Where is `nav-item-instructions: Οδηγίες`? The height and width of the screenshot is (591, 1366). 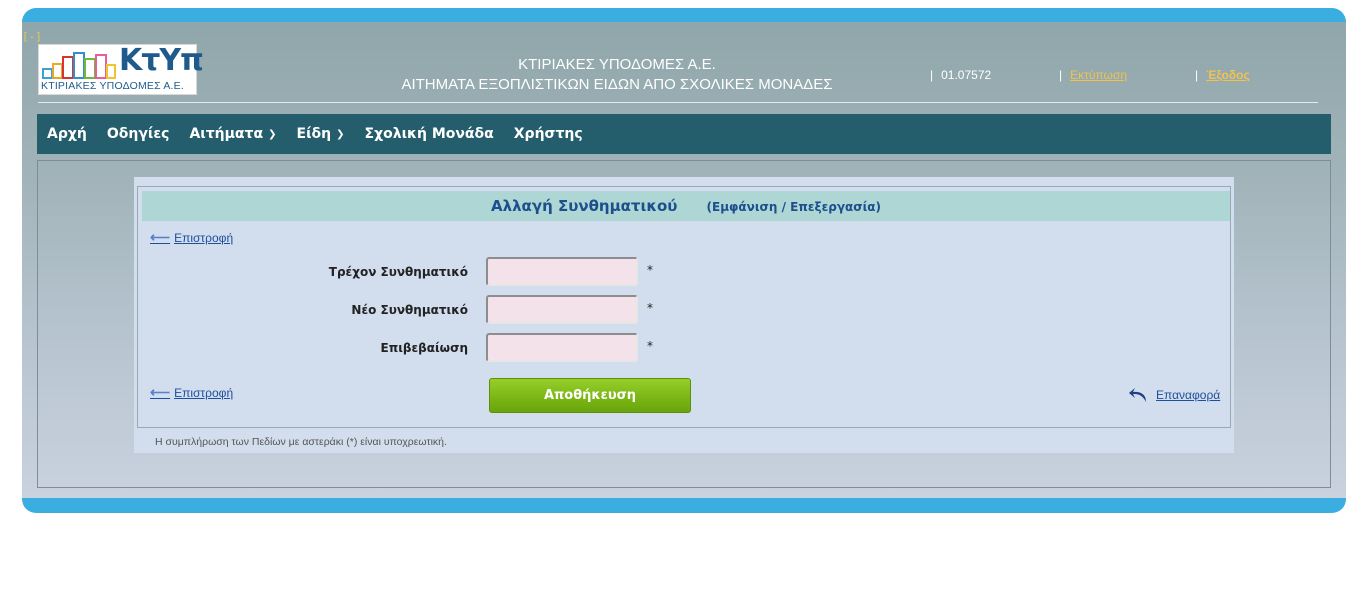
nav-item-instructions: Οδηγίες is located at coordinates (138, 134).